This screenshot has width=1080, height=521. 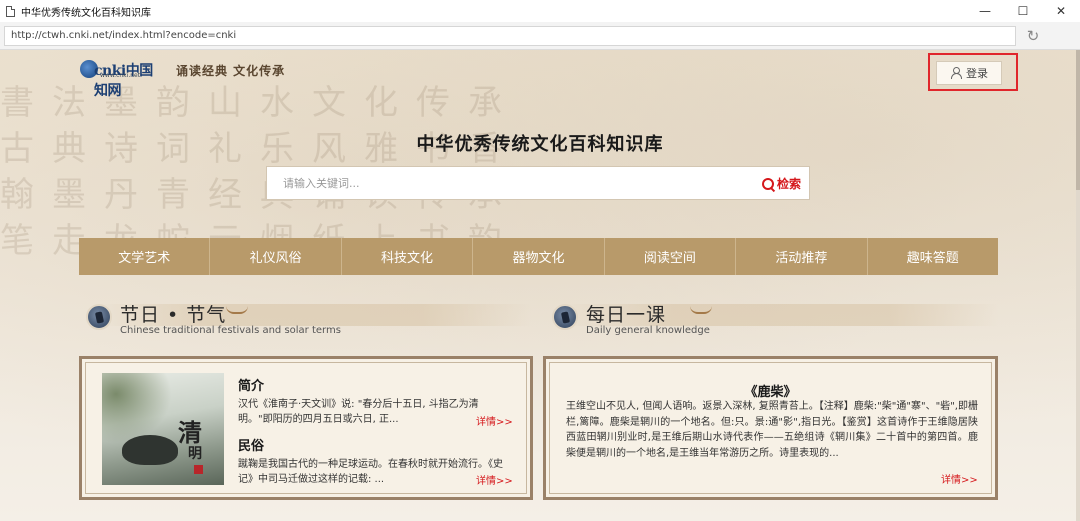 I want to click on ox-shape, so click(x=150, y=450).